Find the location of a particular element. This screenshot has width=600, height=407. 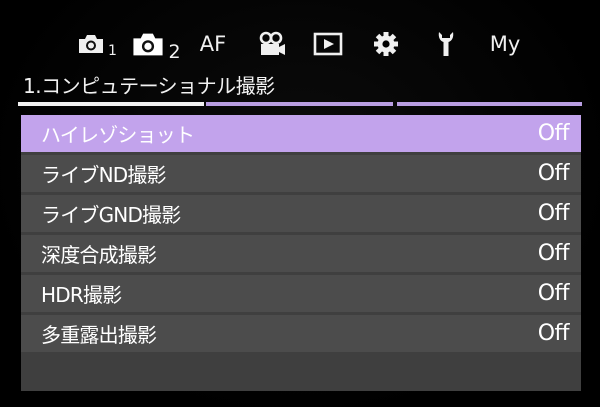

tab-video is located at coordinates (272, 44).